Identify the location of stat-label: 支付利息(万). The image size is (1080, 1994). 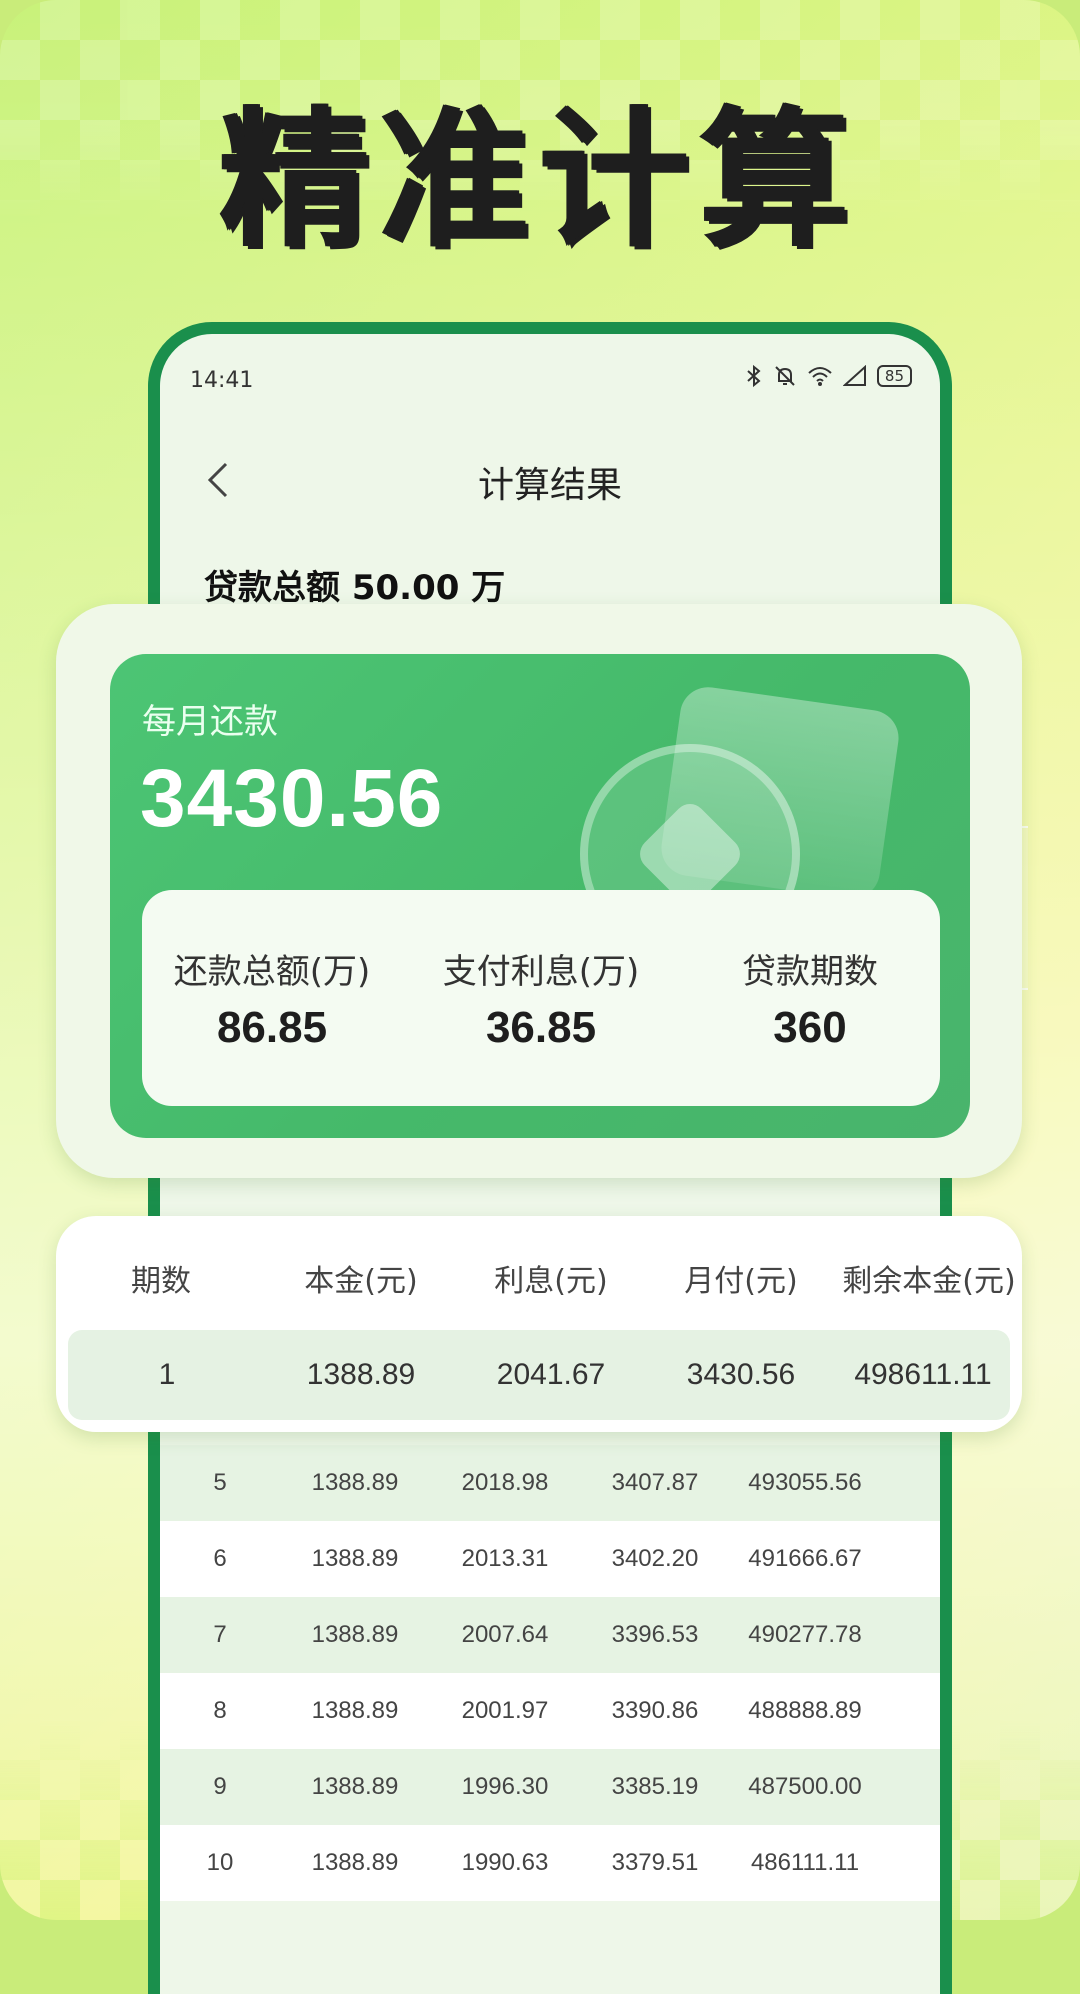
(541, 972).